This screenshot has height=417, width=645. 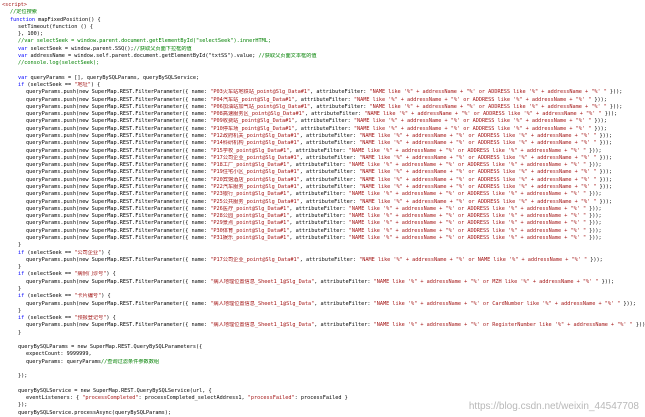 What do you see at coordinates (322, 253) in the screenshot?
I see `code-line: if (selectSeek == "公司企业") {` at bounding box center [322, 253].